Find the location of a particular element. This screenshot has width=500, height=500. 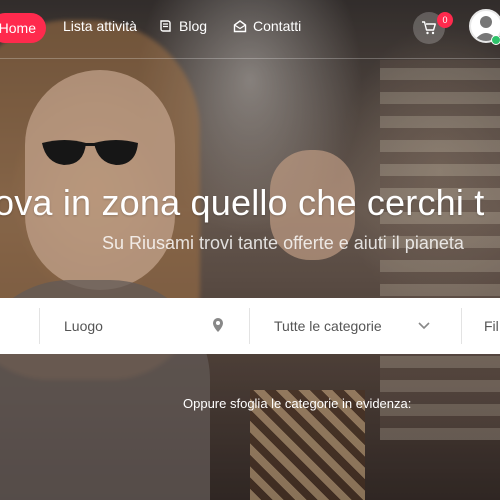

nav-item-blog: Blog is located at coordinates (183, 26).